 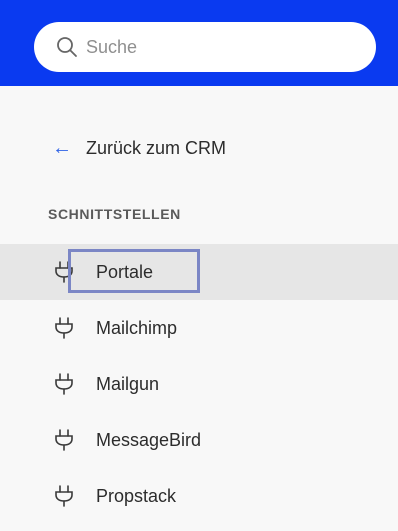 What do you see at coordinates (199, 496) in the screenshot?
I see `nav-item-propstack: Propstack` at bounding box center [199, 496].